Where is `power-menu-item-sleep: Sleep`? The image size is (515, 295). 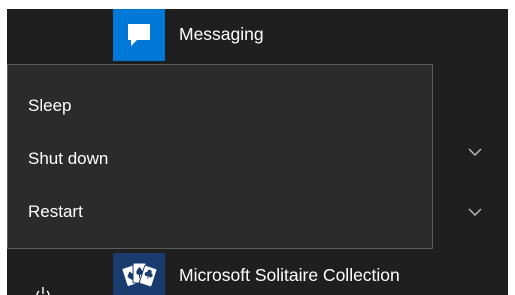
power-menu-item-sleep: Sleep is located at coordinates (220, 106).